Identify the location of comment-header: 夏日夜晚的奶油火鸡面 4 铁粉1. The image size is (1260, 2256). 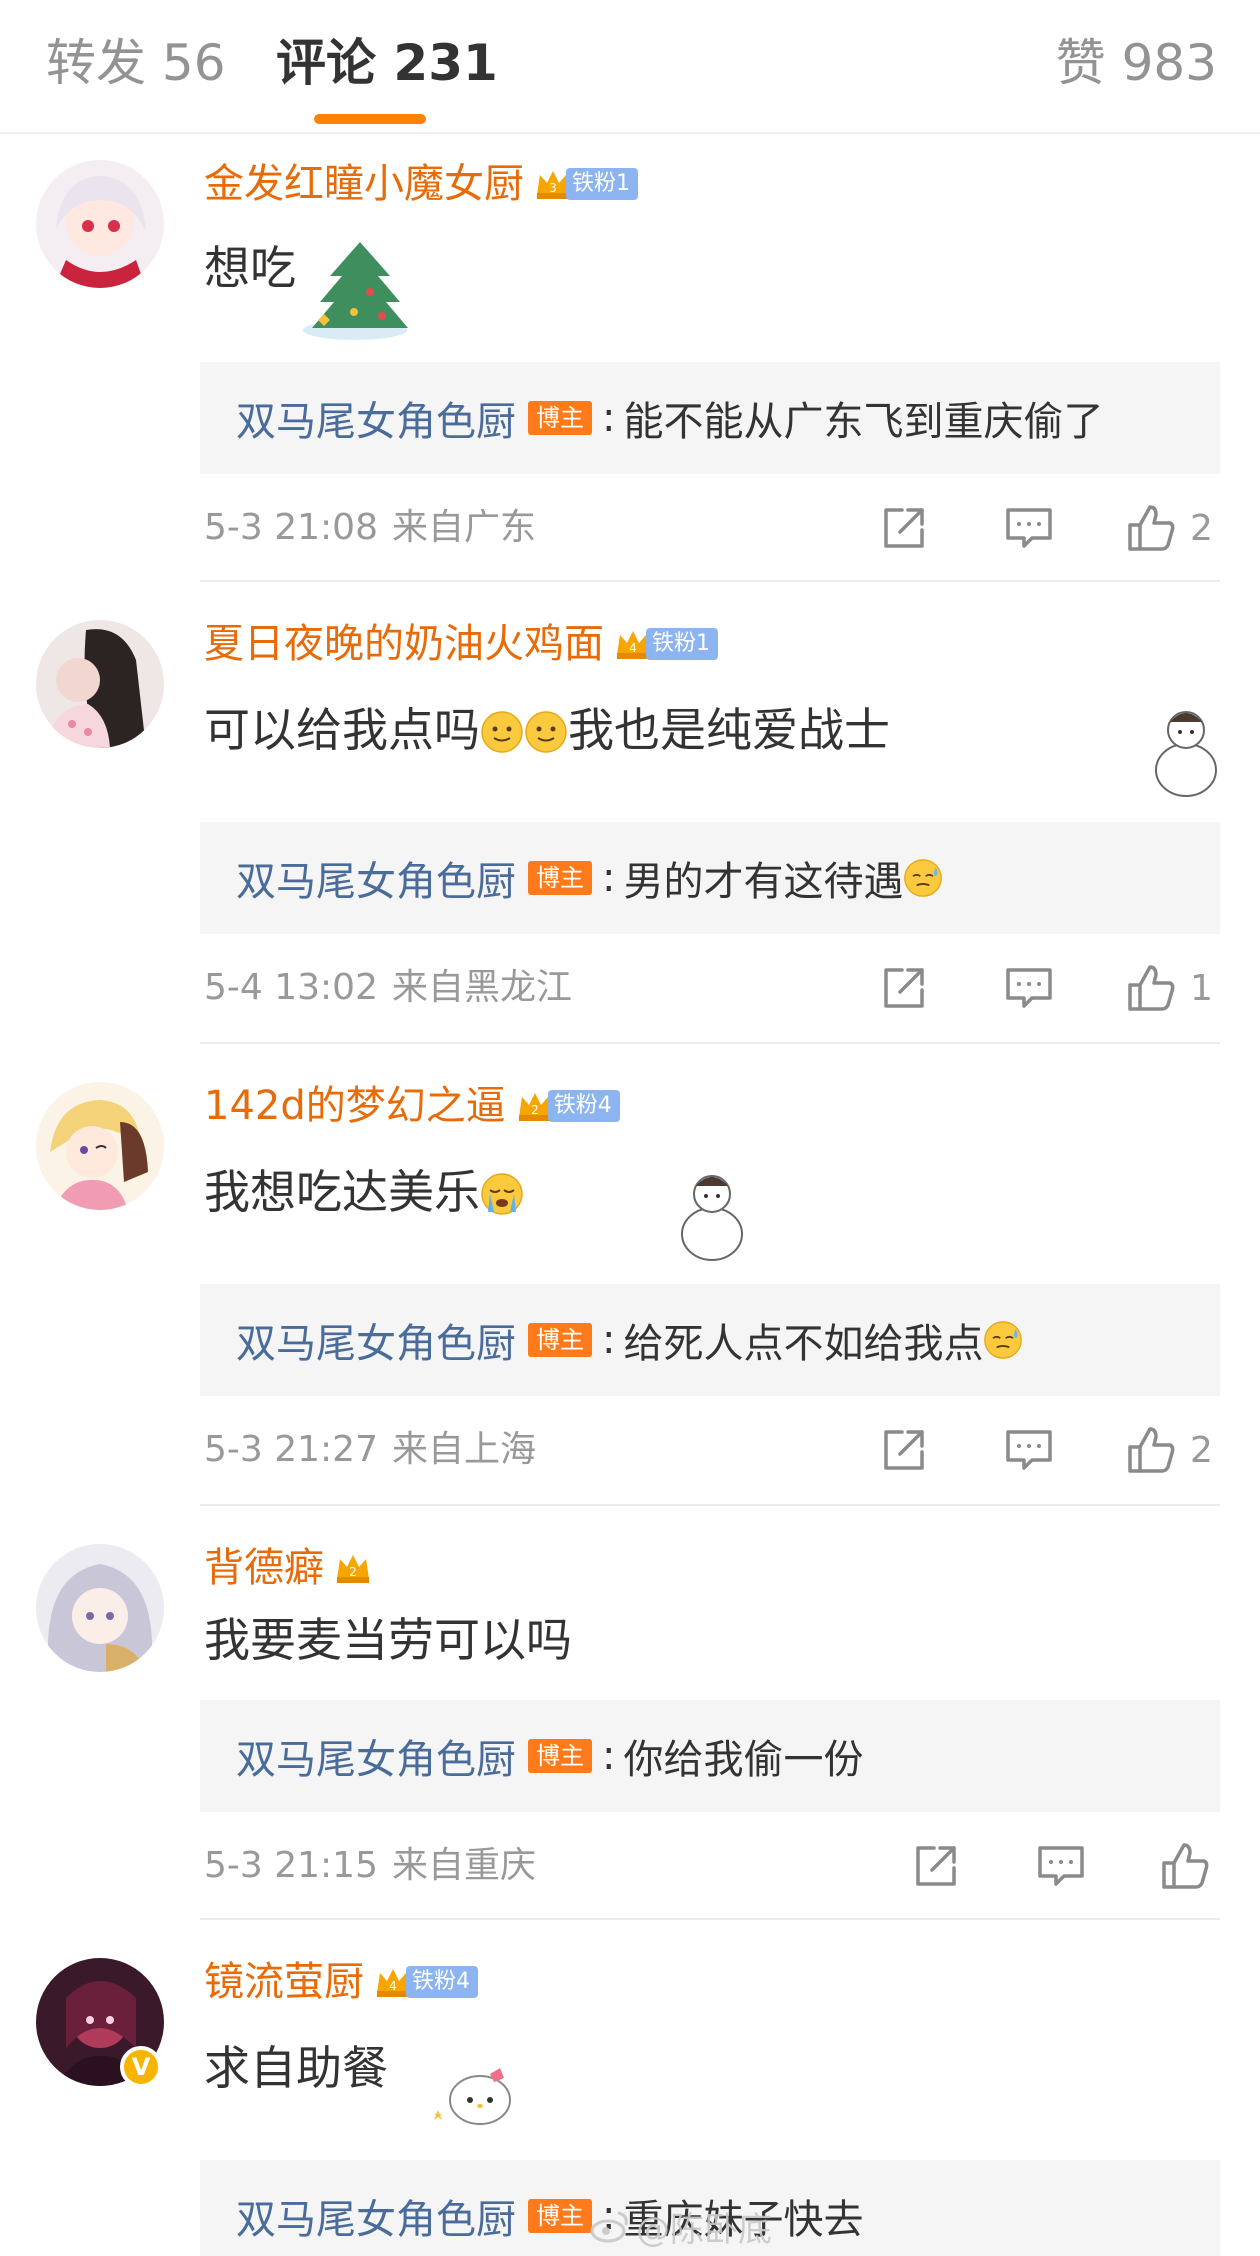
(461, 644).